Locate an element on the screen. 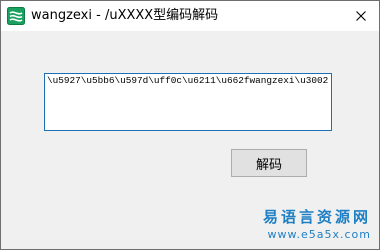 Image resolution: width=380 pixels, height=250 pixels. e-language-app-icon is located at coordinates (16, 16).